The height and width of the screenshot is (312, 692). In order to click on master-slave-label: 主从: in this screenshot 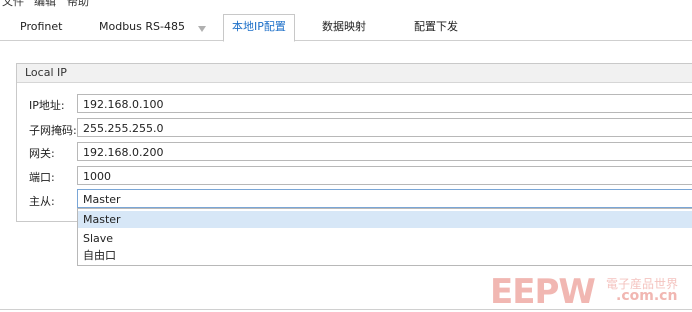, I will do `click(42, 201)`.